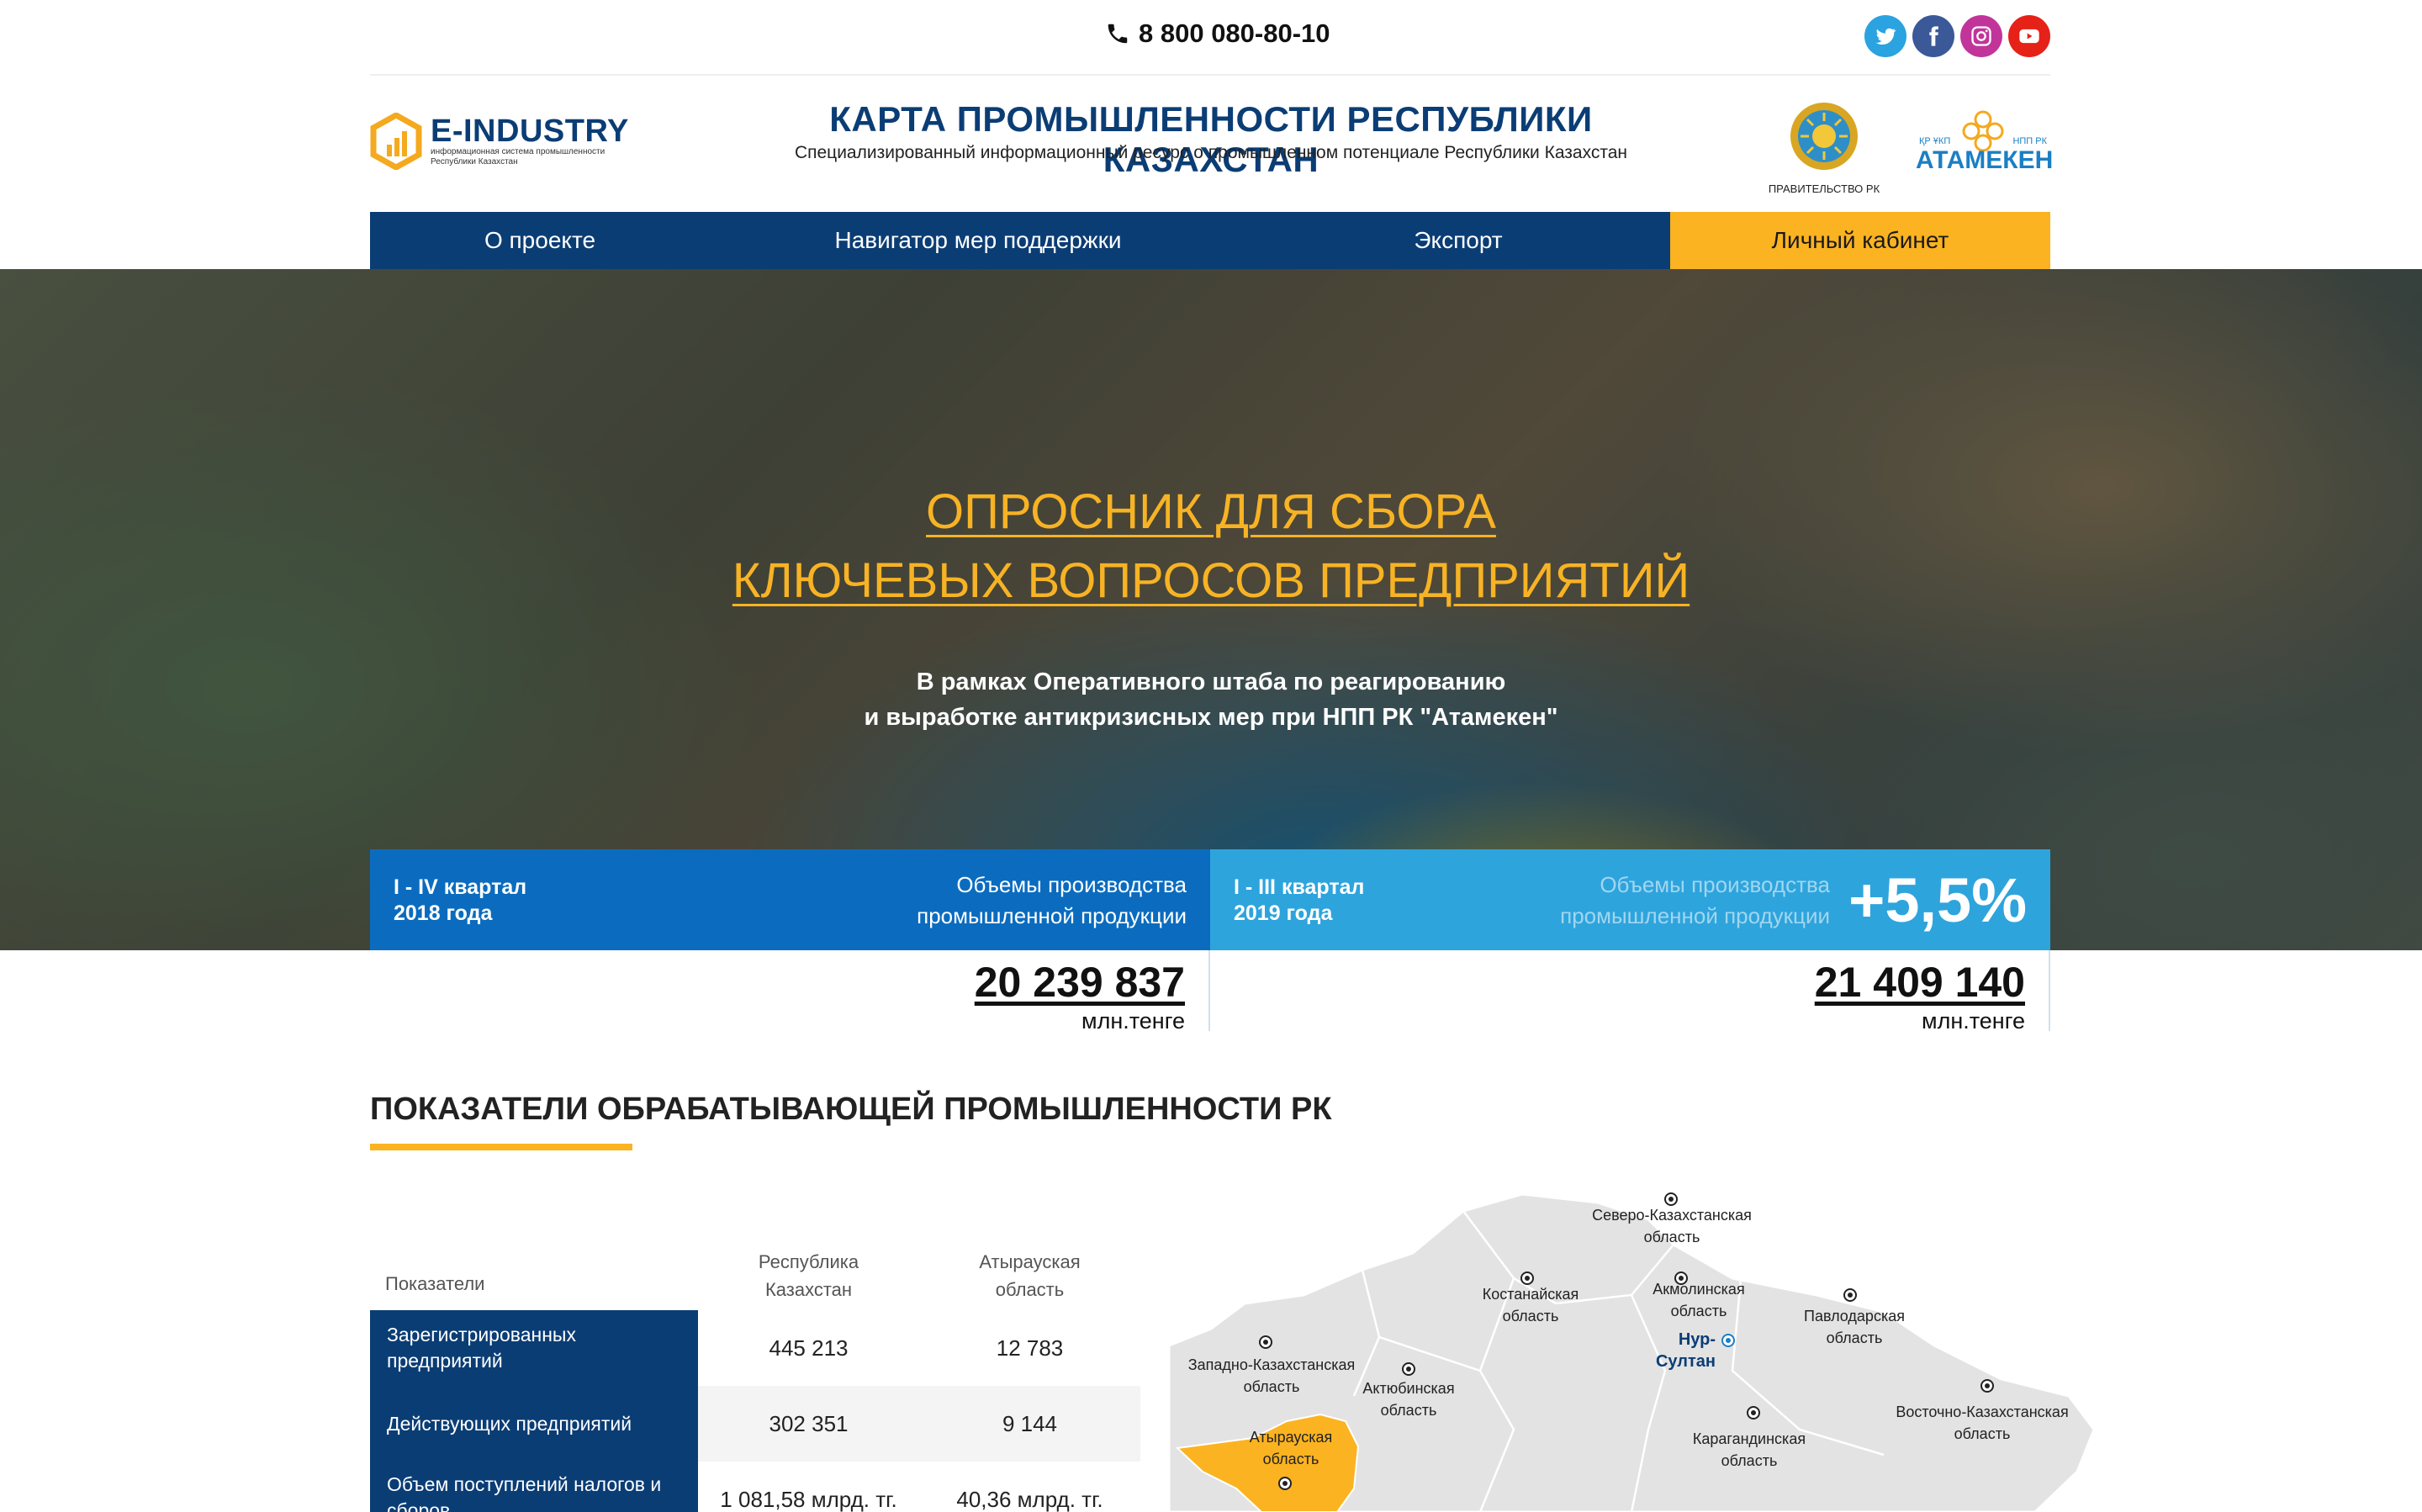  I want to click on stat-period: I - IV квартал 2018 года, so click(460, 901).